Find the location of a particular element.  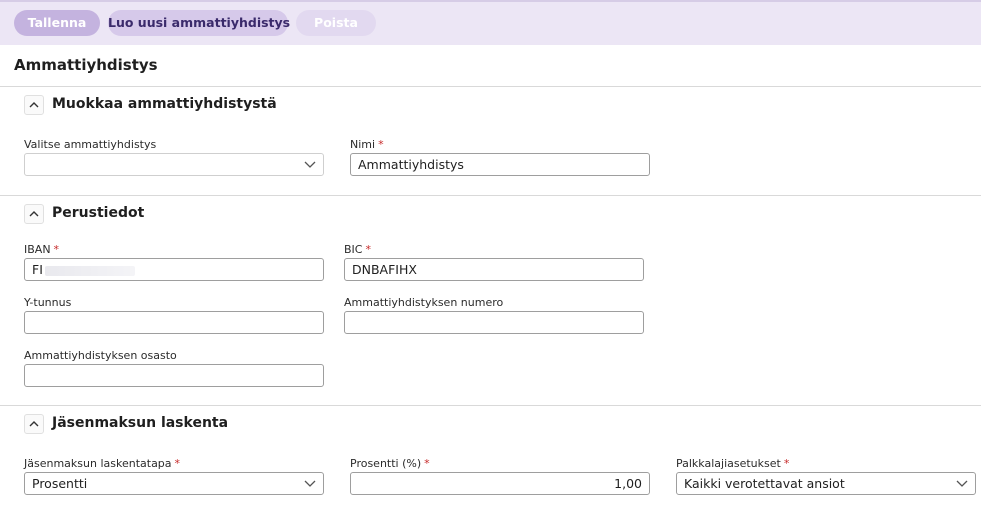

create-new-union-button: Luo uusi ammattiyhdistys is located at coordinates (199, 23).